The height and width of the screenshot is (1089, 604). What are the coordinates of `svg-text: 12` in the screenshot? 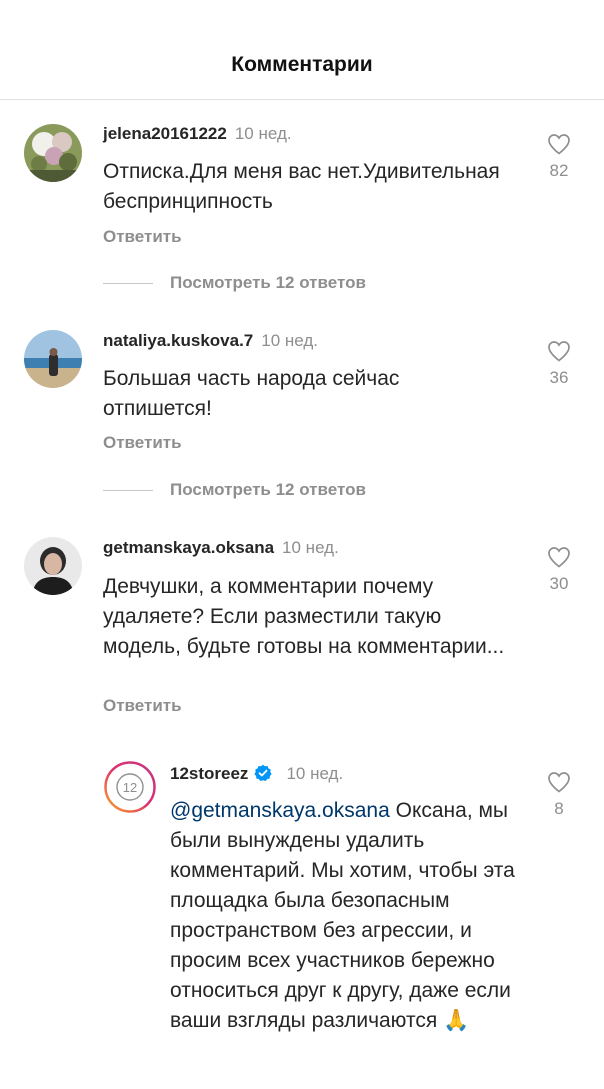 It's located at (130, 787).